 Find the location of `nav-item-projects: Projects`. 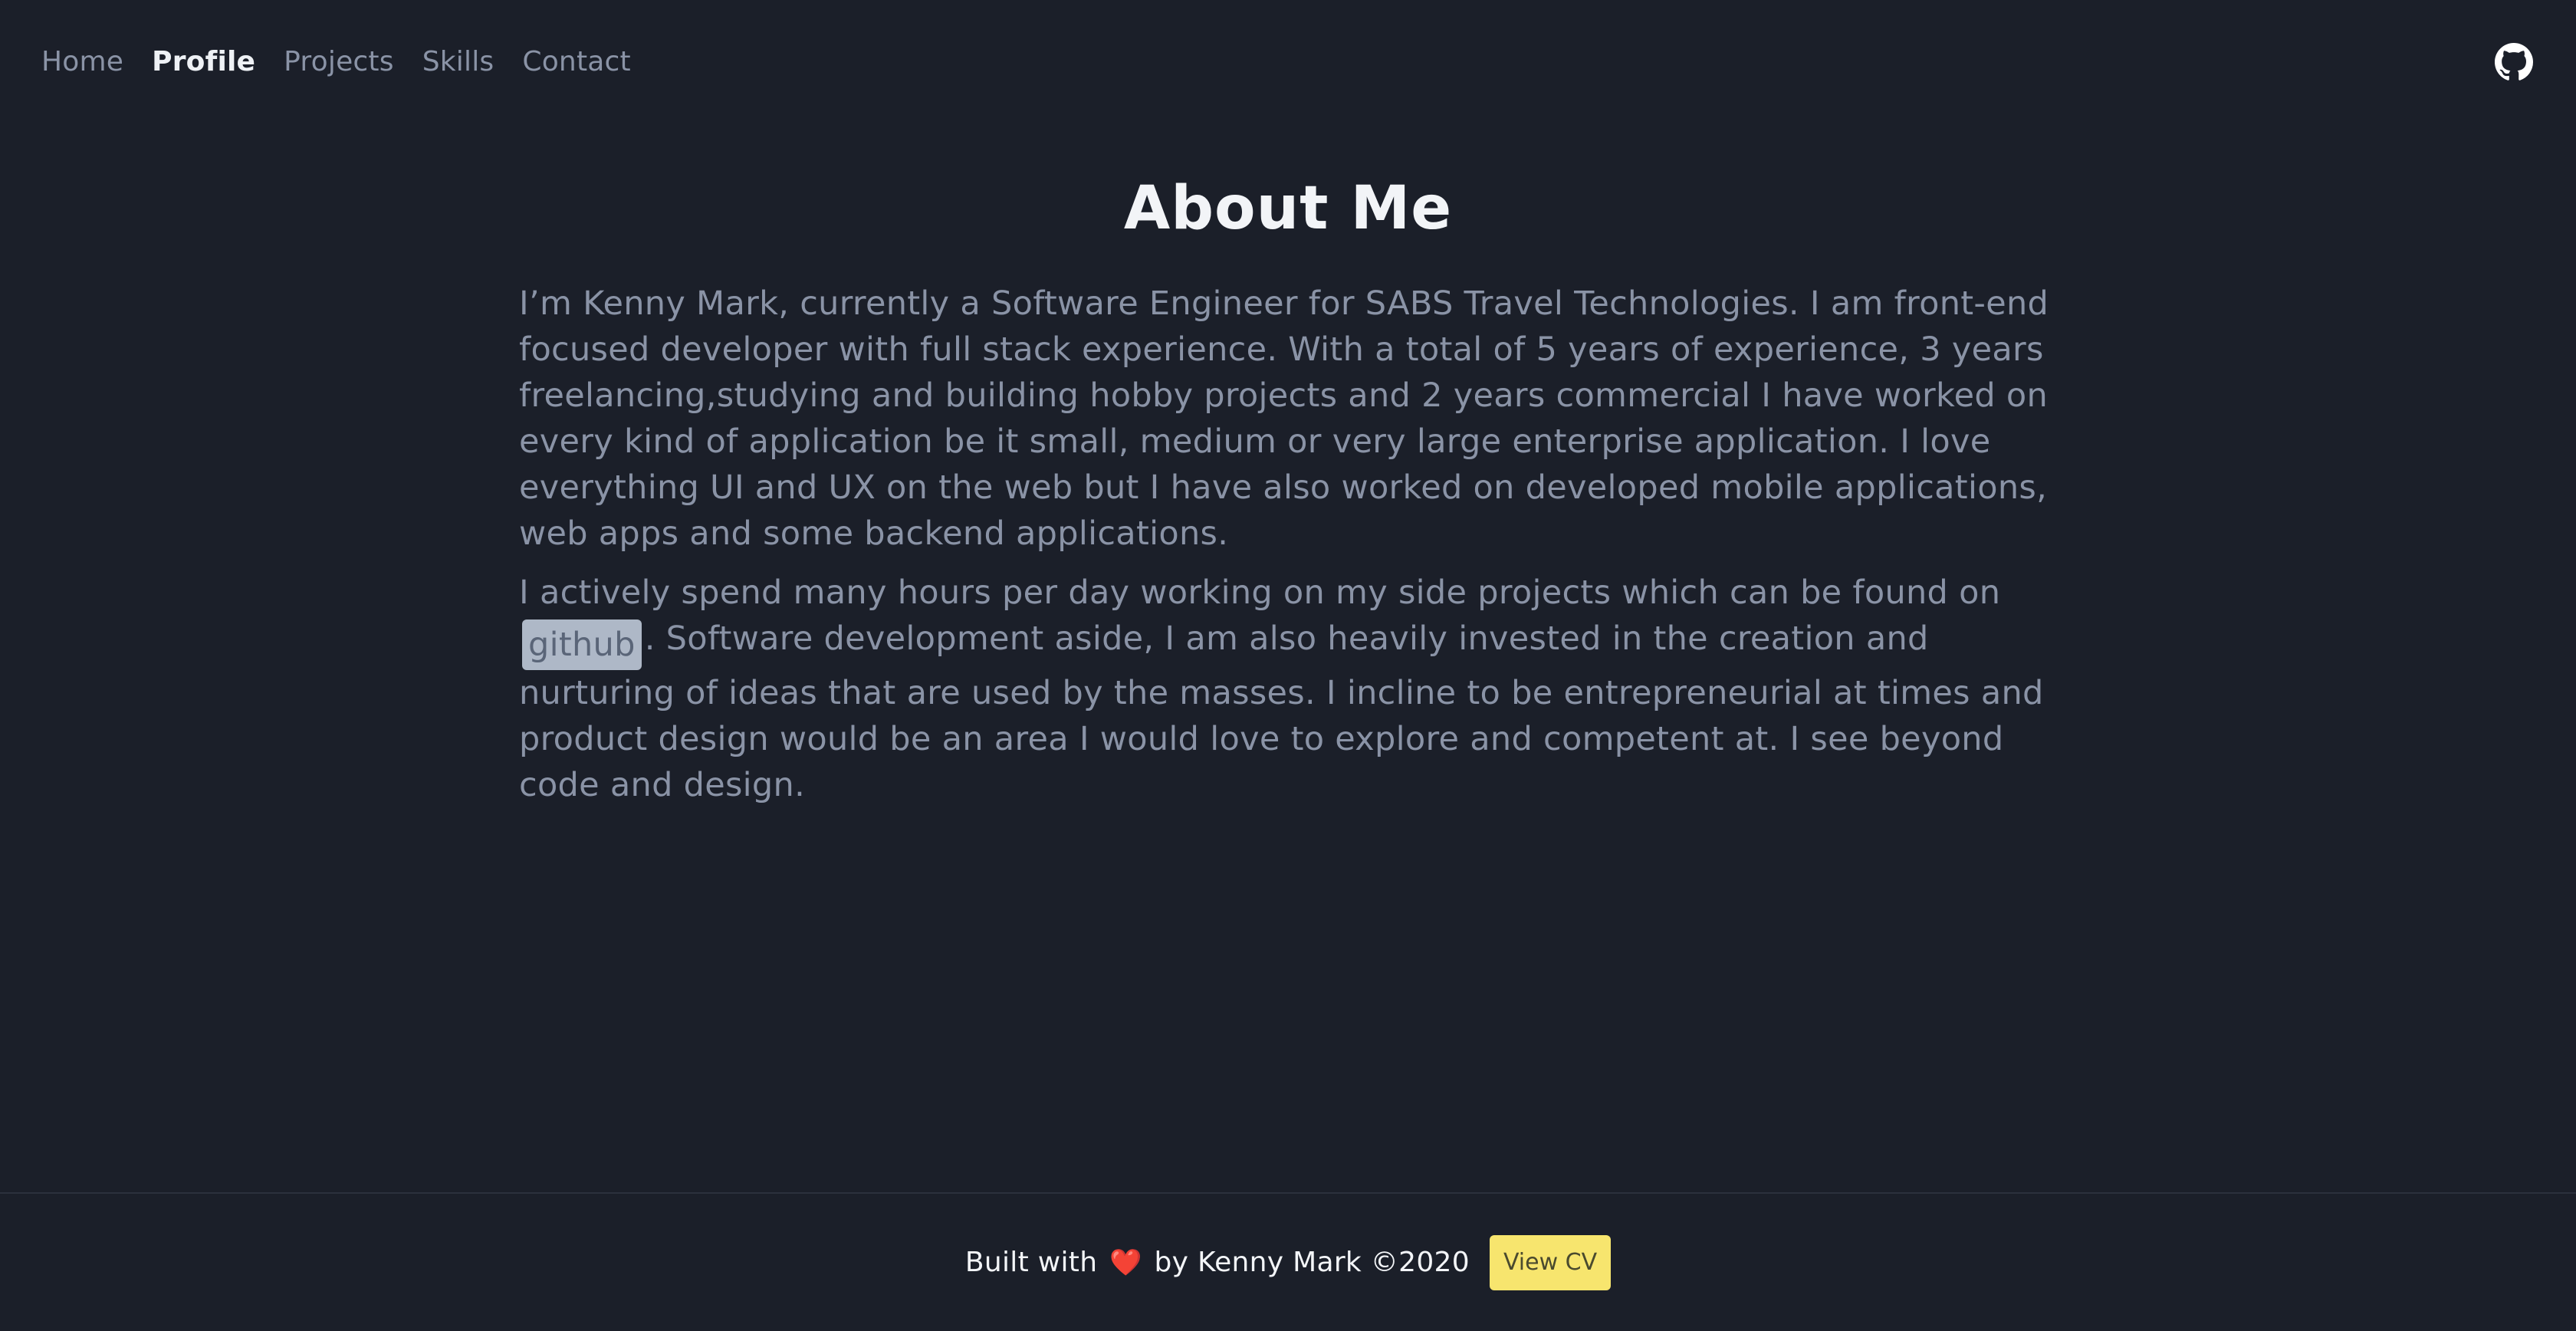

nav-item-projects: Projects is located at coordinates (339, 62).